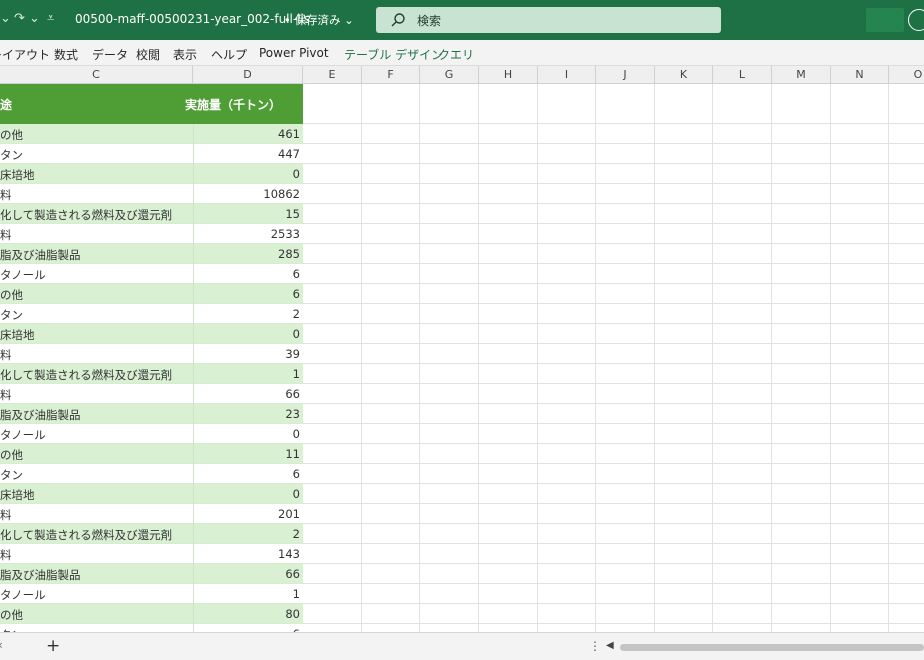  What do you see at coordinates (151, 254) in the screenshot?
I see `table-row: 脂及び油脂製品 285` at bounding box center [151, 254].